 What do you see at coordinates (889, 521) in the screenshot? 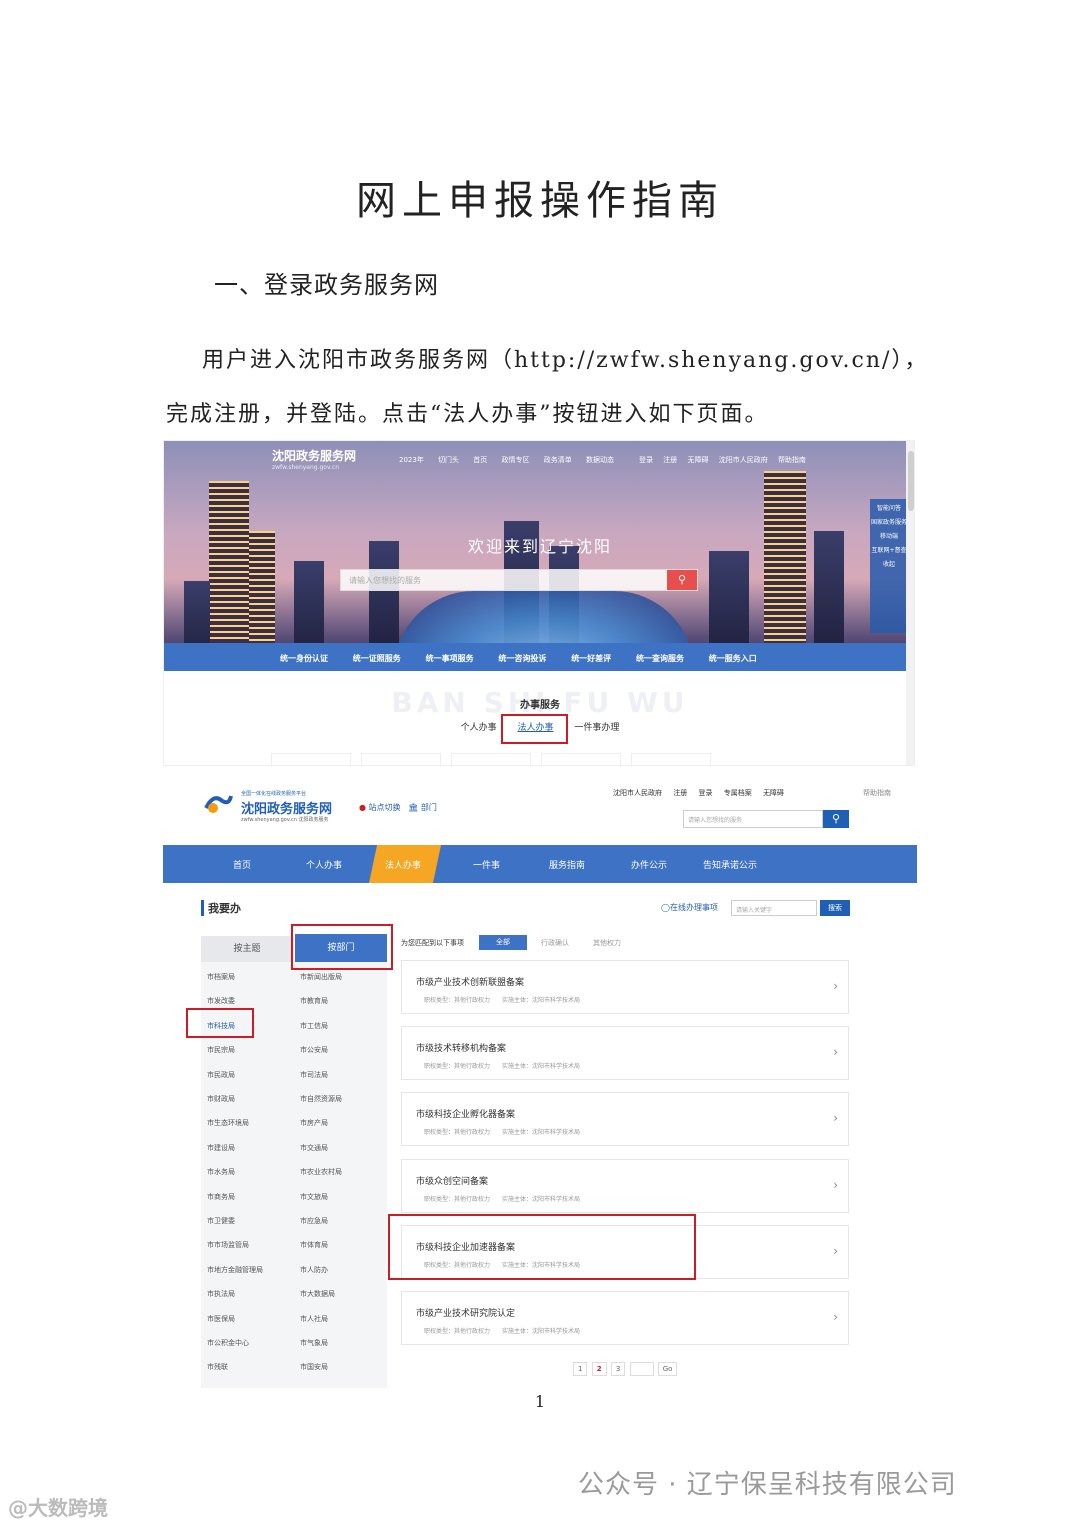
I see `side-item: 国家政务服务` at bounding box center [889, 521].